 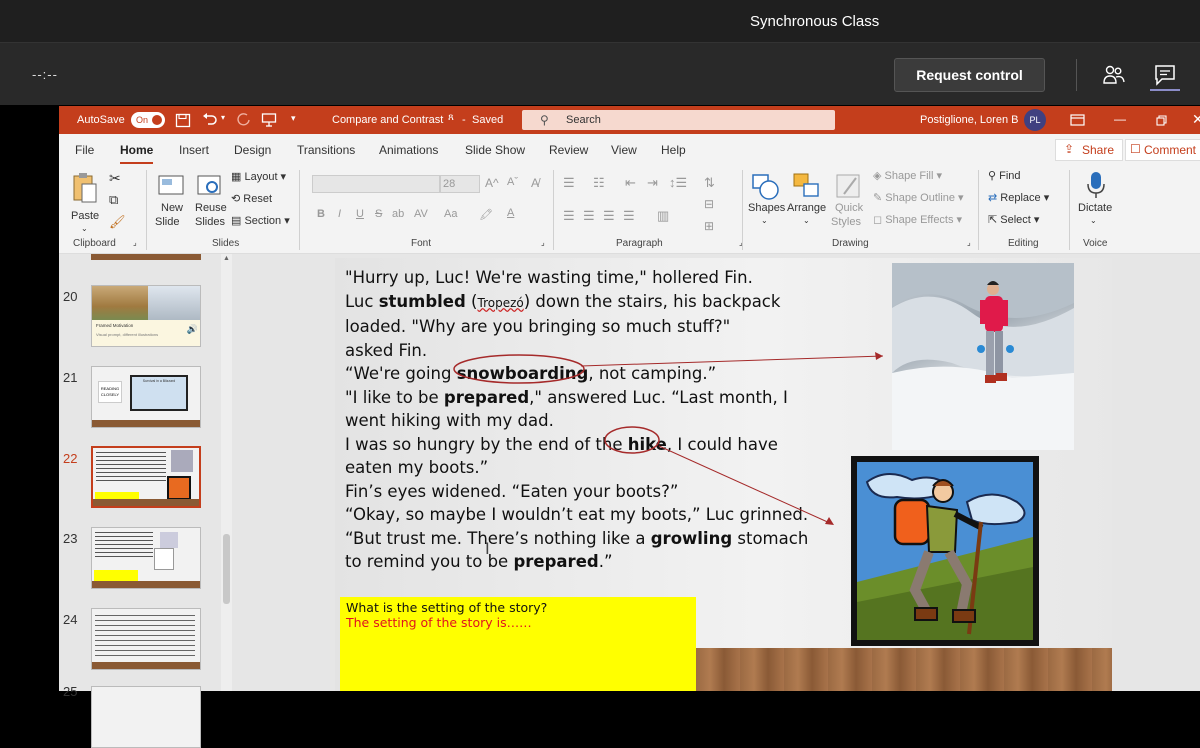 What do you see at coordinates (512, 182) in the screenshot?
I see `shrink-font-icon: Aˇ` at bounding box center [512, 182].